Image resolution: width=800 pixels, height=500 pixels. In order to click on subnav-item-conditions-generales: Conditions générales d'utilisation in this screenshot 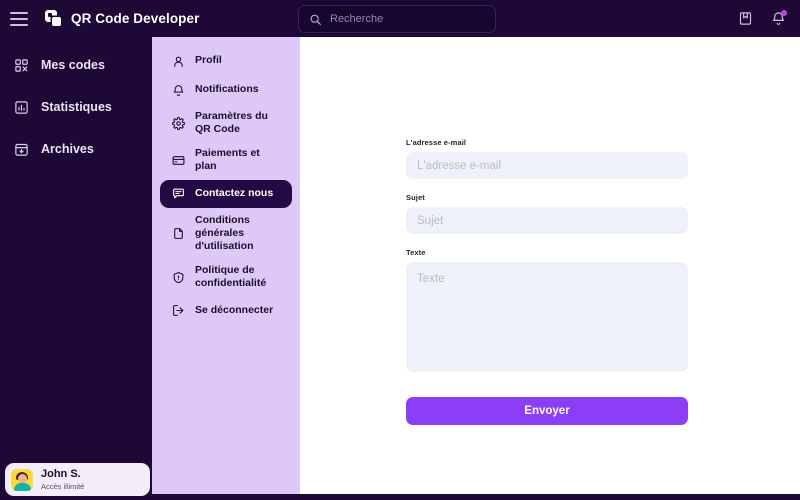, I will do `click(226, 233)`.